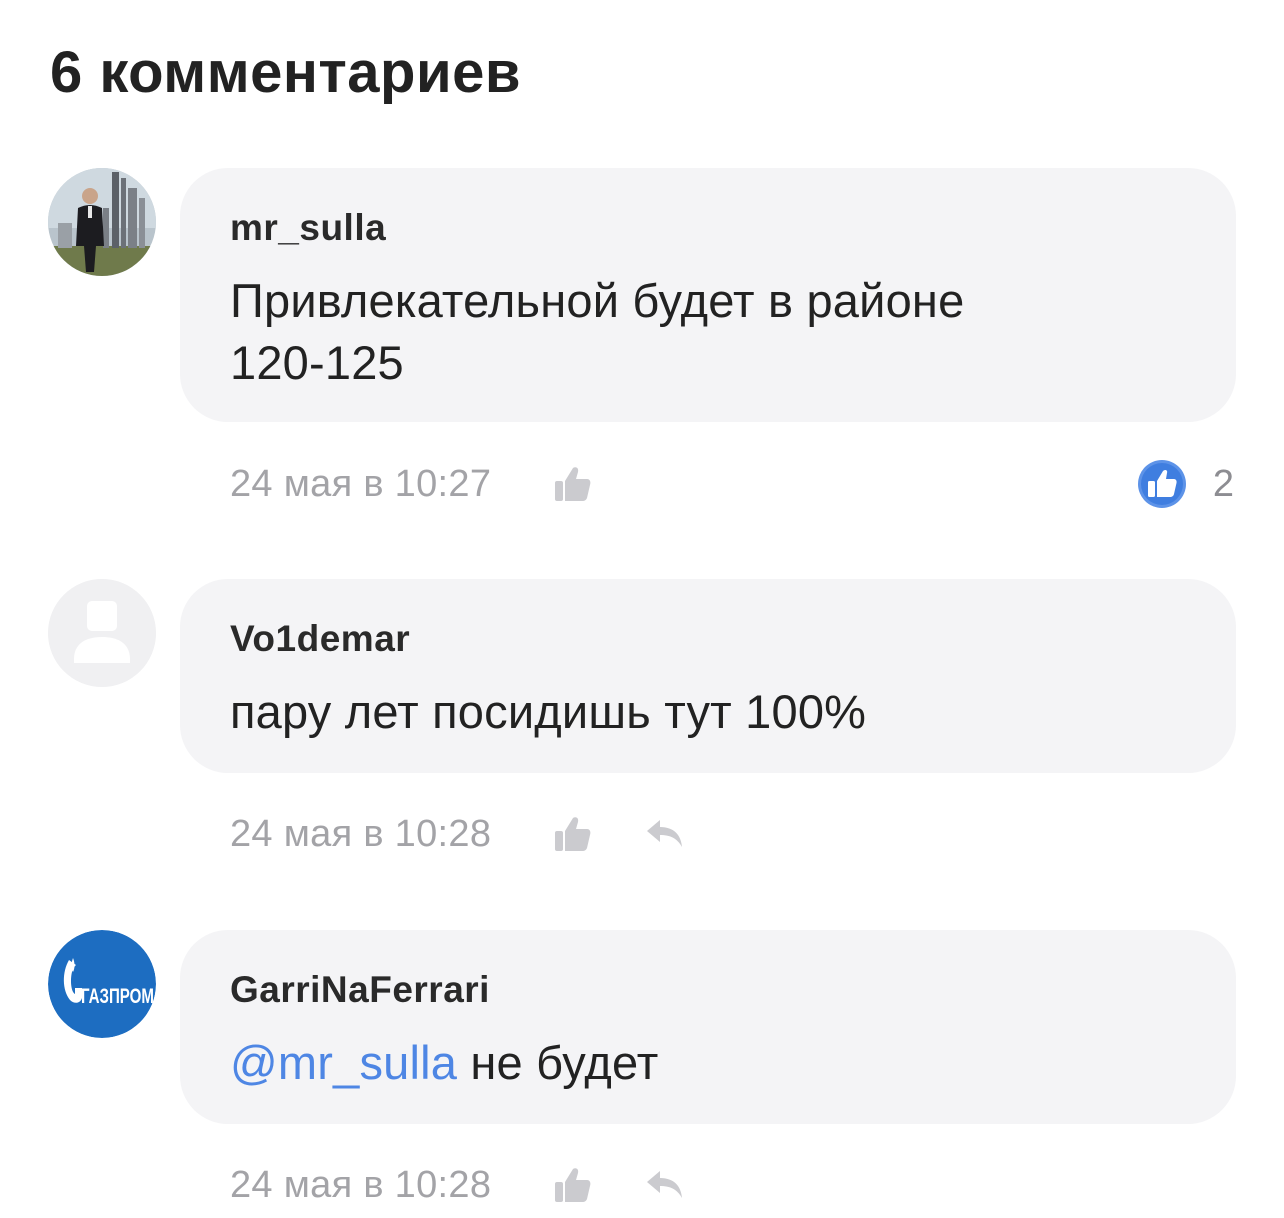  What do you see at coordinates (709, 1063) in the screenshot?
I see `comment-text: @mr_sulla не будет` at bounding box center [709, 1063].